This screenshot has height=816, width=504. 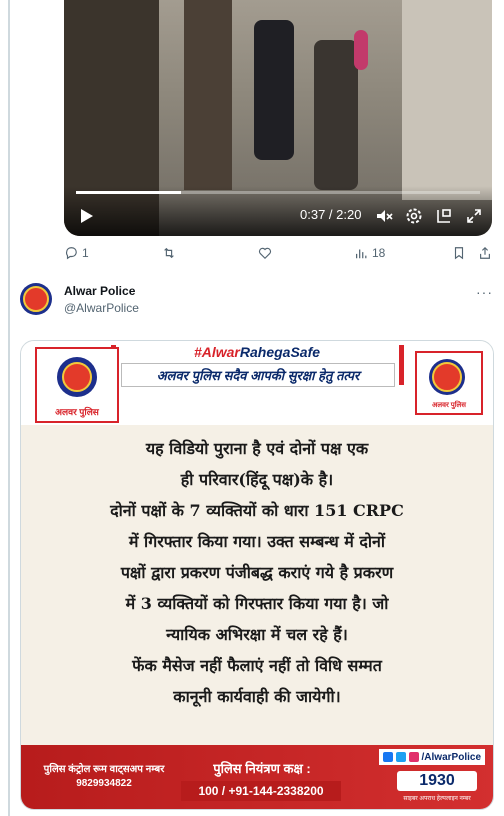 I want to click on video-progress-fill, so click(x=129, y=192).